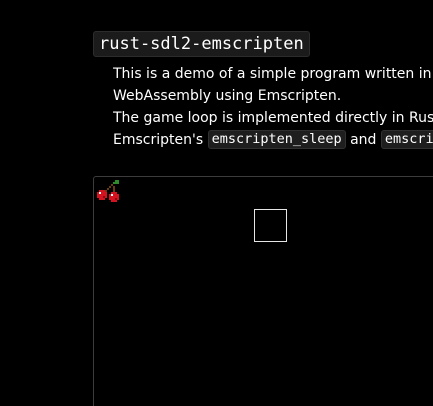 The height and width of the screenshot is (406, 433). I want to click on cherry-icon, so click(108, 191).